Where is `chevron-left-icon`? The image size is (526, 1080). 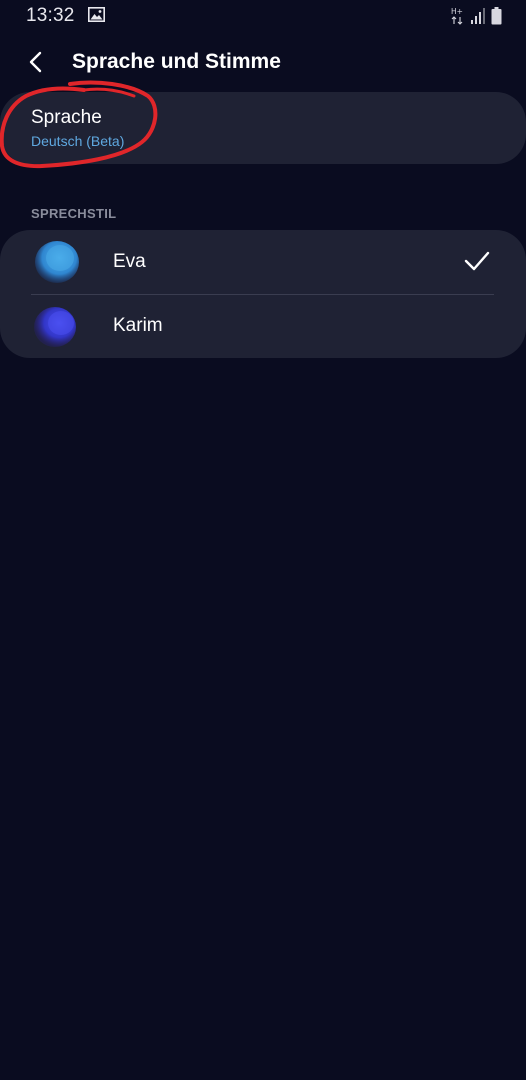
chevron-left-icon is located at coordinates (35, 62).